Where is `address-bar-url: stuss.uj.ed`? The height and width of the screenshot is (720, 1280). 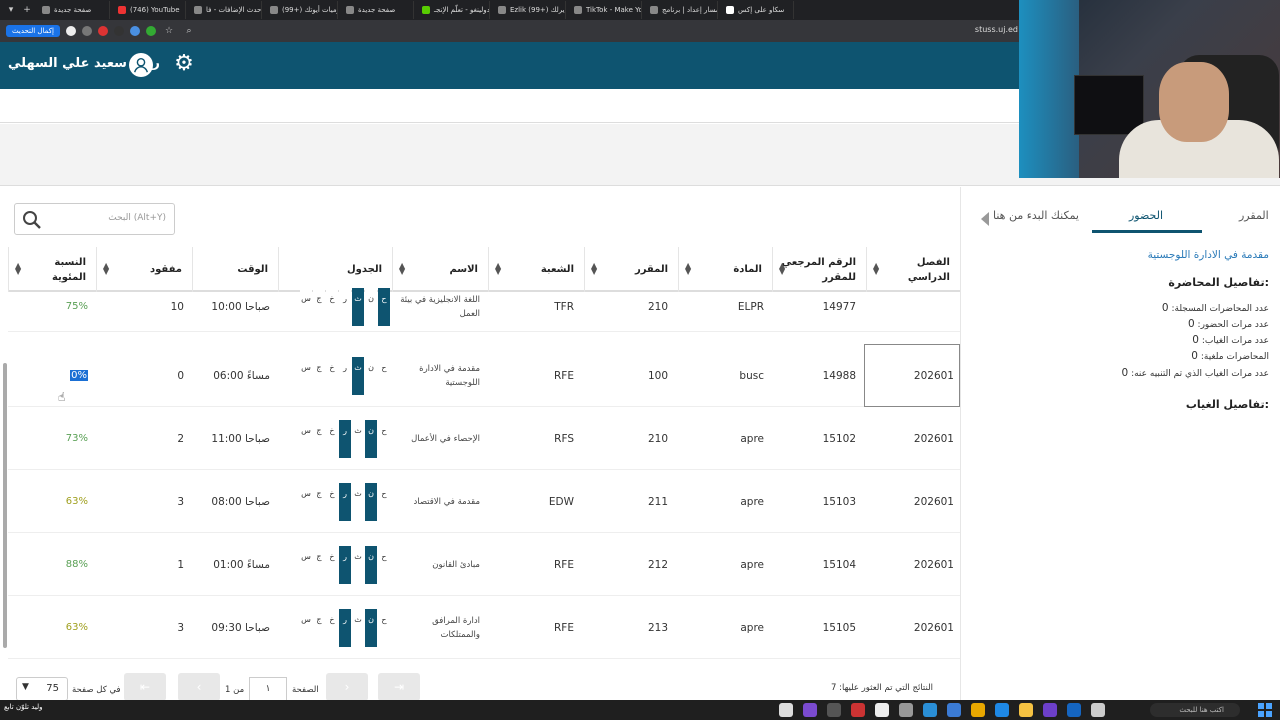
address-bar-url: stuss.uj.ed is located at coordinates (996, 29).